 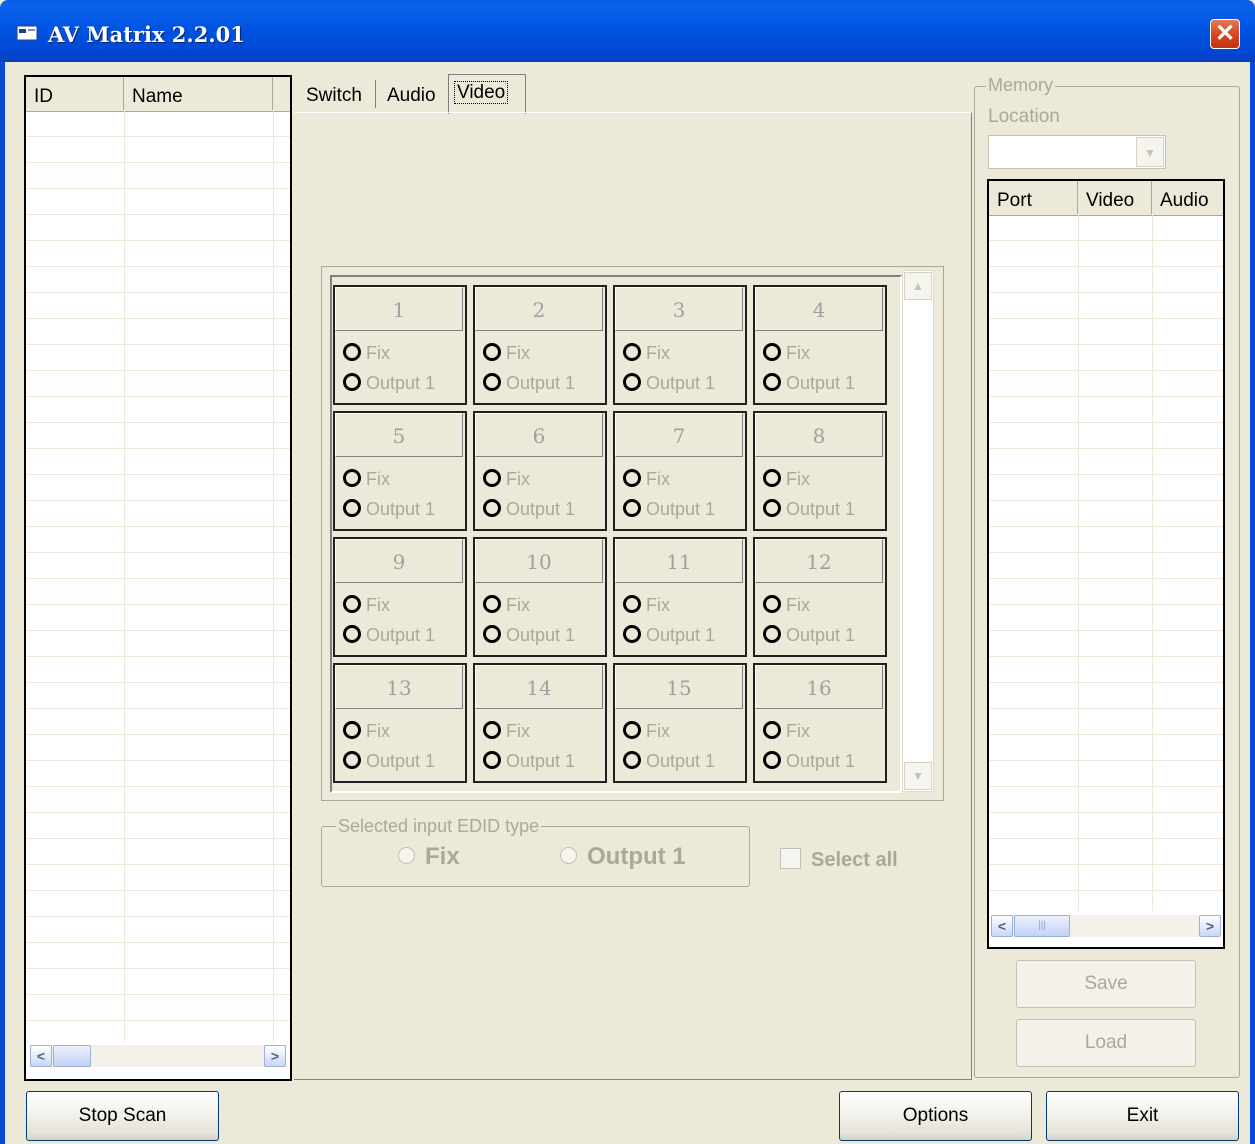 What do you see at coordinates (1106, 1043) in the screenshot?
I see `load-button: Load` at bounding box center [1106, 1043].